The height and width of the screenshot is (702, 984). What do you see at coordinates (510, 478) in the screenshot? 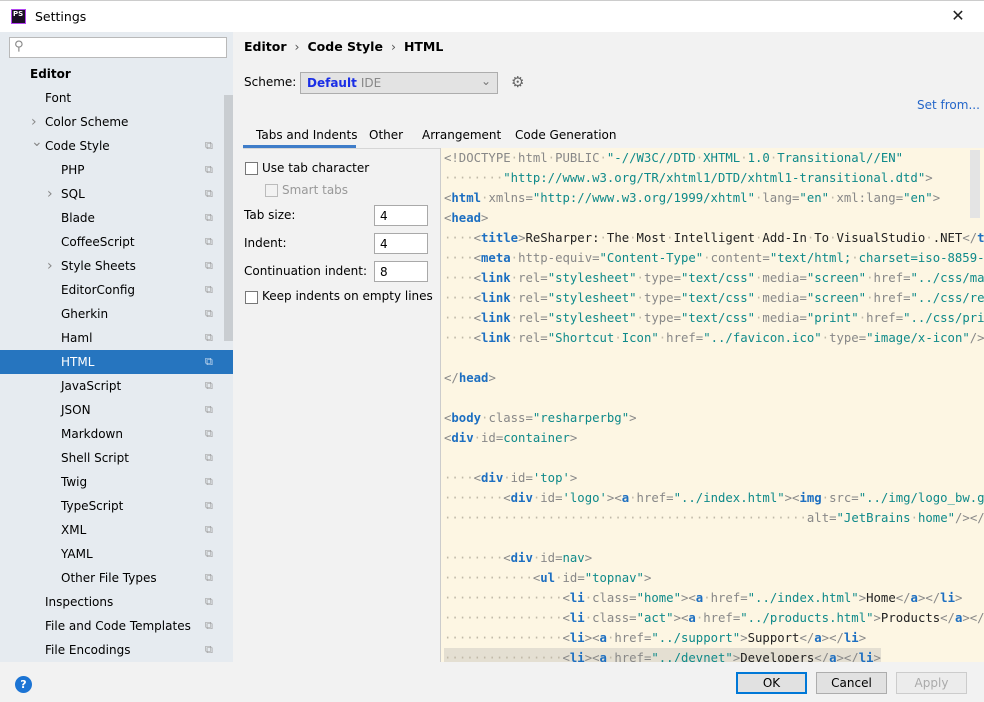
I see `code-line: ····<div·id='top'>` at bounding box center [510, 478].